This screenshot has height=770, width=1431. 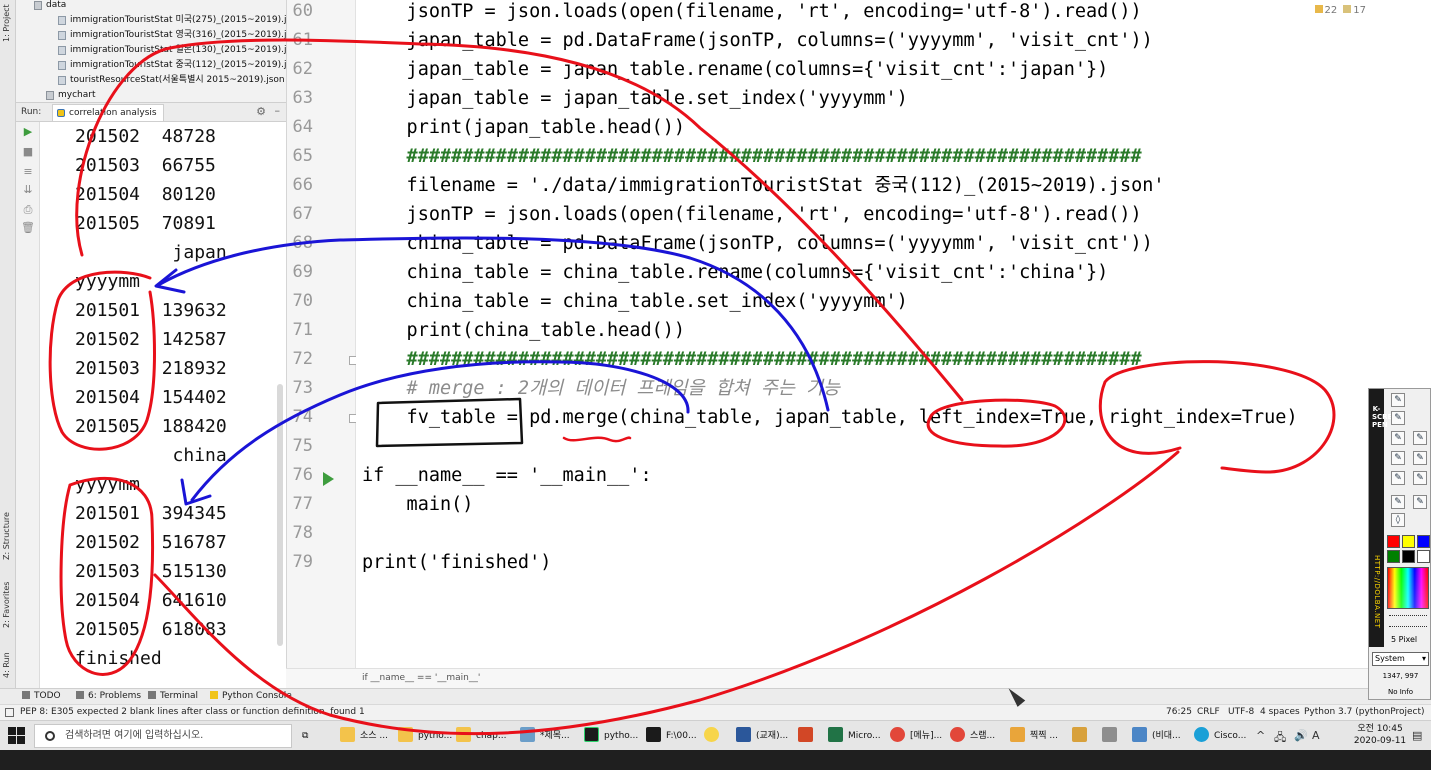 What do you see at coordinates (1408, 588) in the screenshot?
I see `color-spectrum` at bounding box center [1408, 588].